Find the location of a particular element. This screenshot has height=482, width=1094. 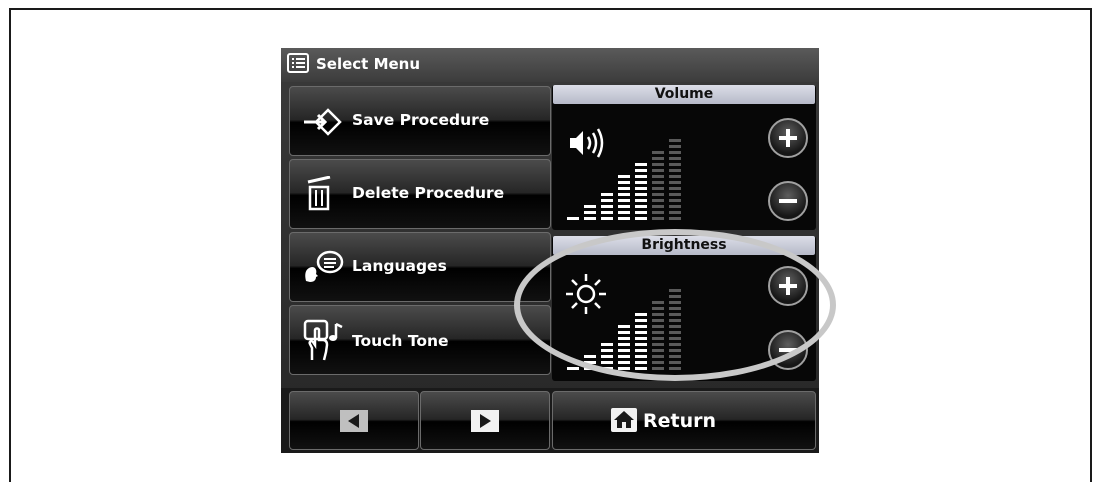

return-label: Return is located at coordinates (680, 421).